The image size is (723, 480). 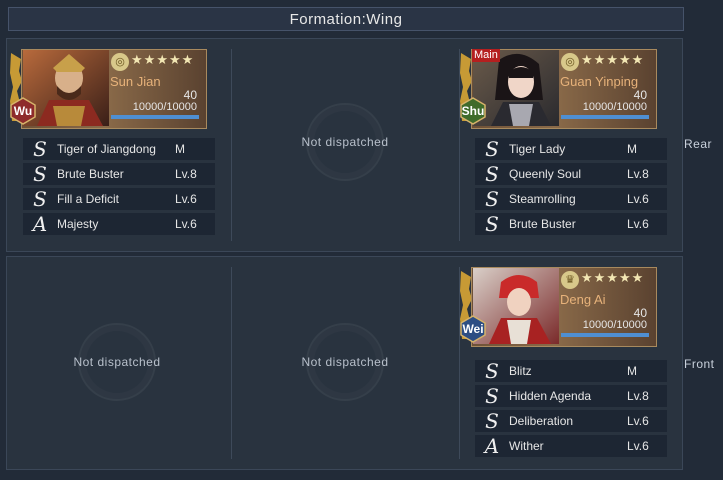 I want to click on skill-name: Blitz, so click(x=520, y=371).